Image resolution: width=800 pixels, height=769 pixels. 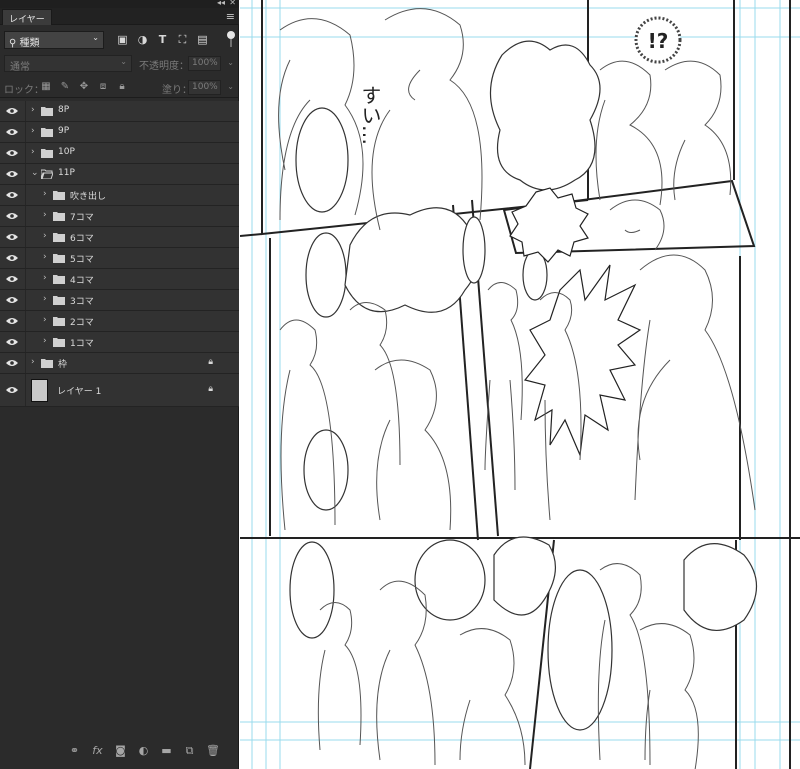 I want to click on adjustment-layer-icon: ◐, so click(x=143, y=750).